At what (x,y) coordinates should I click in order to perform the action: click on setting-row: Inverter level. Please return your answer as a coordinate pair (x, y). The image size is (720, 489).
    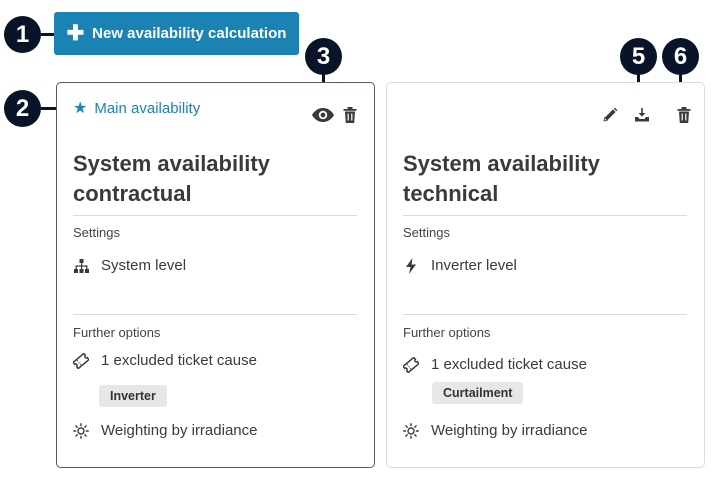
    Looking at the image, I should click on (460, 265).